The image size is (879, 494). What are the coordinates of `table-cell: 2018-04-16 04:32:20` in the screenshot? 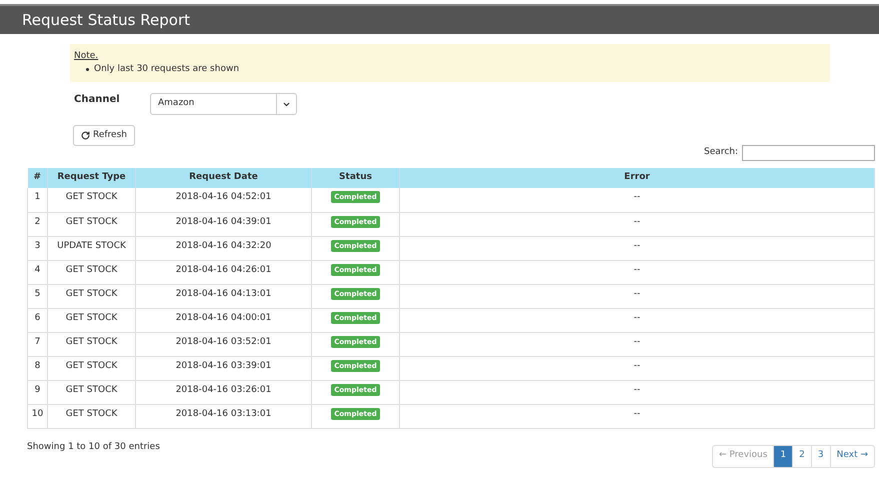 It's located at (224, 248).